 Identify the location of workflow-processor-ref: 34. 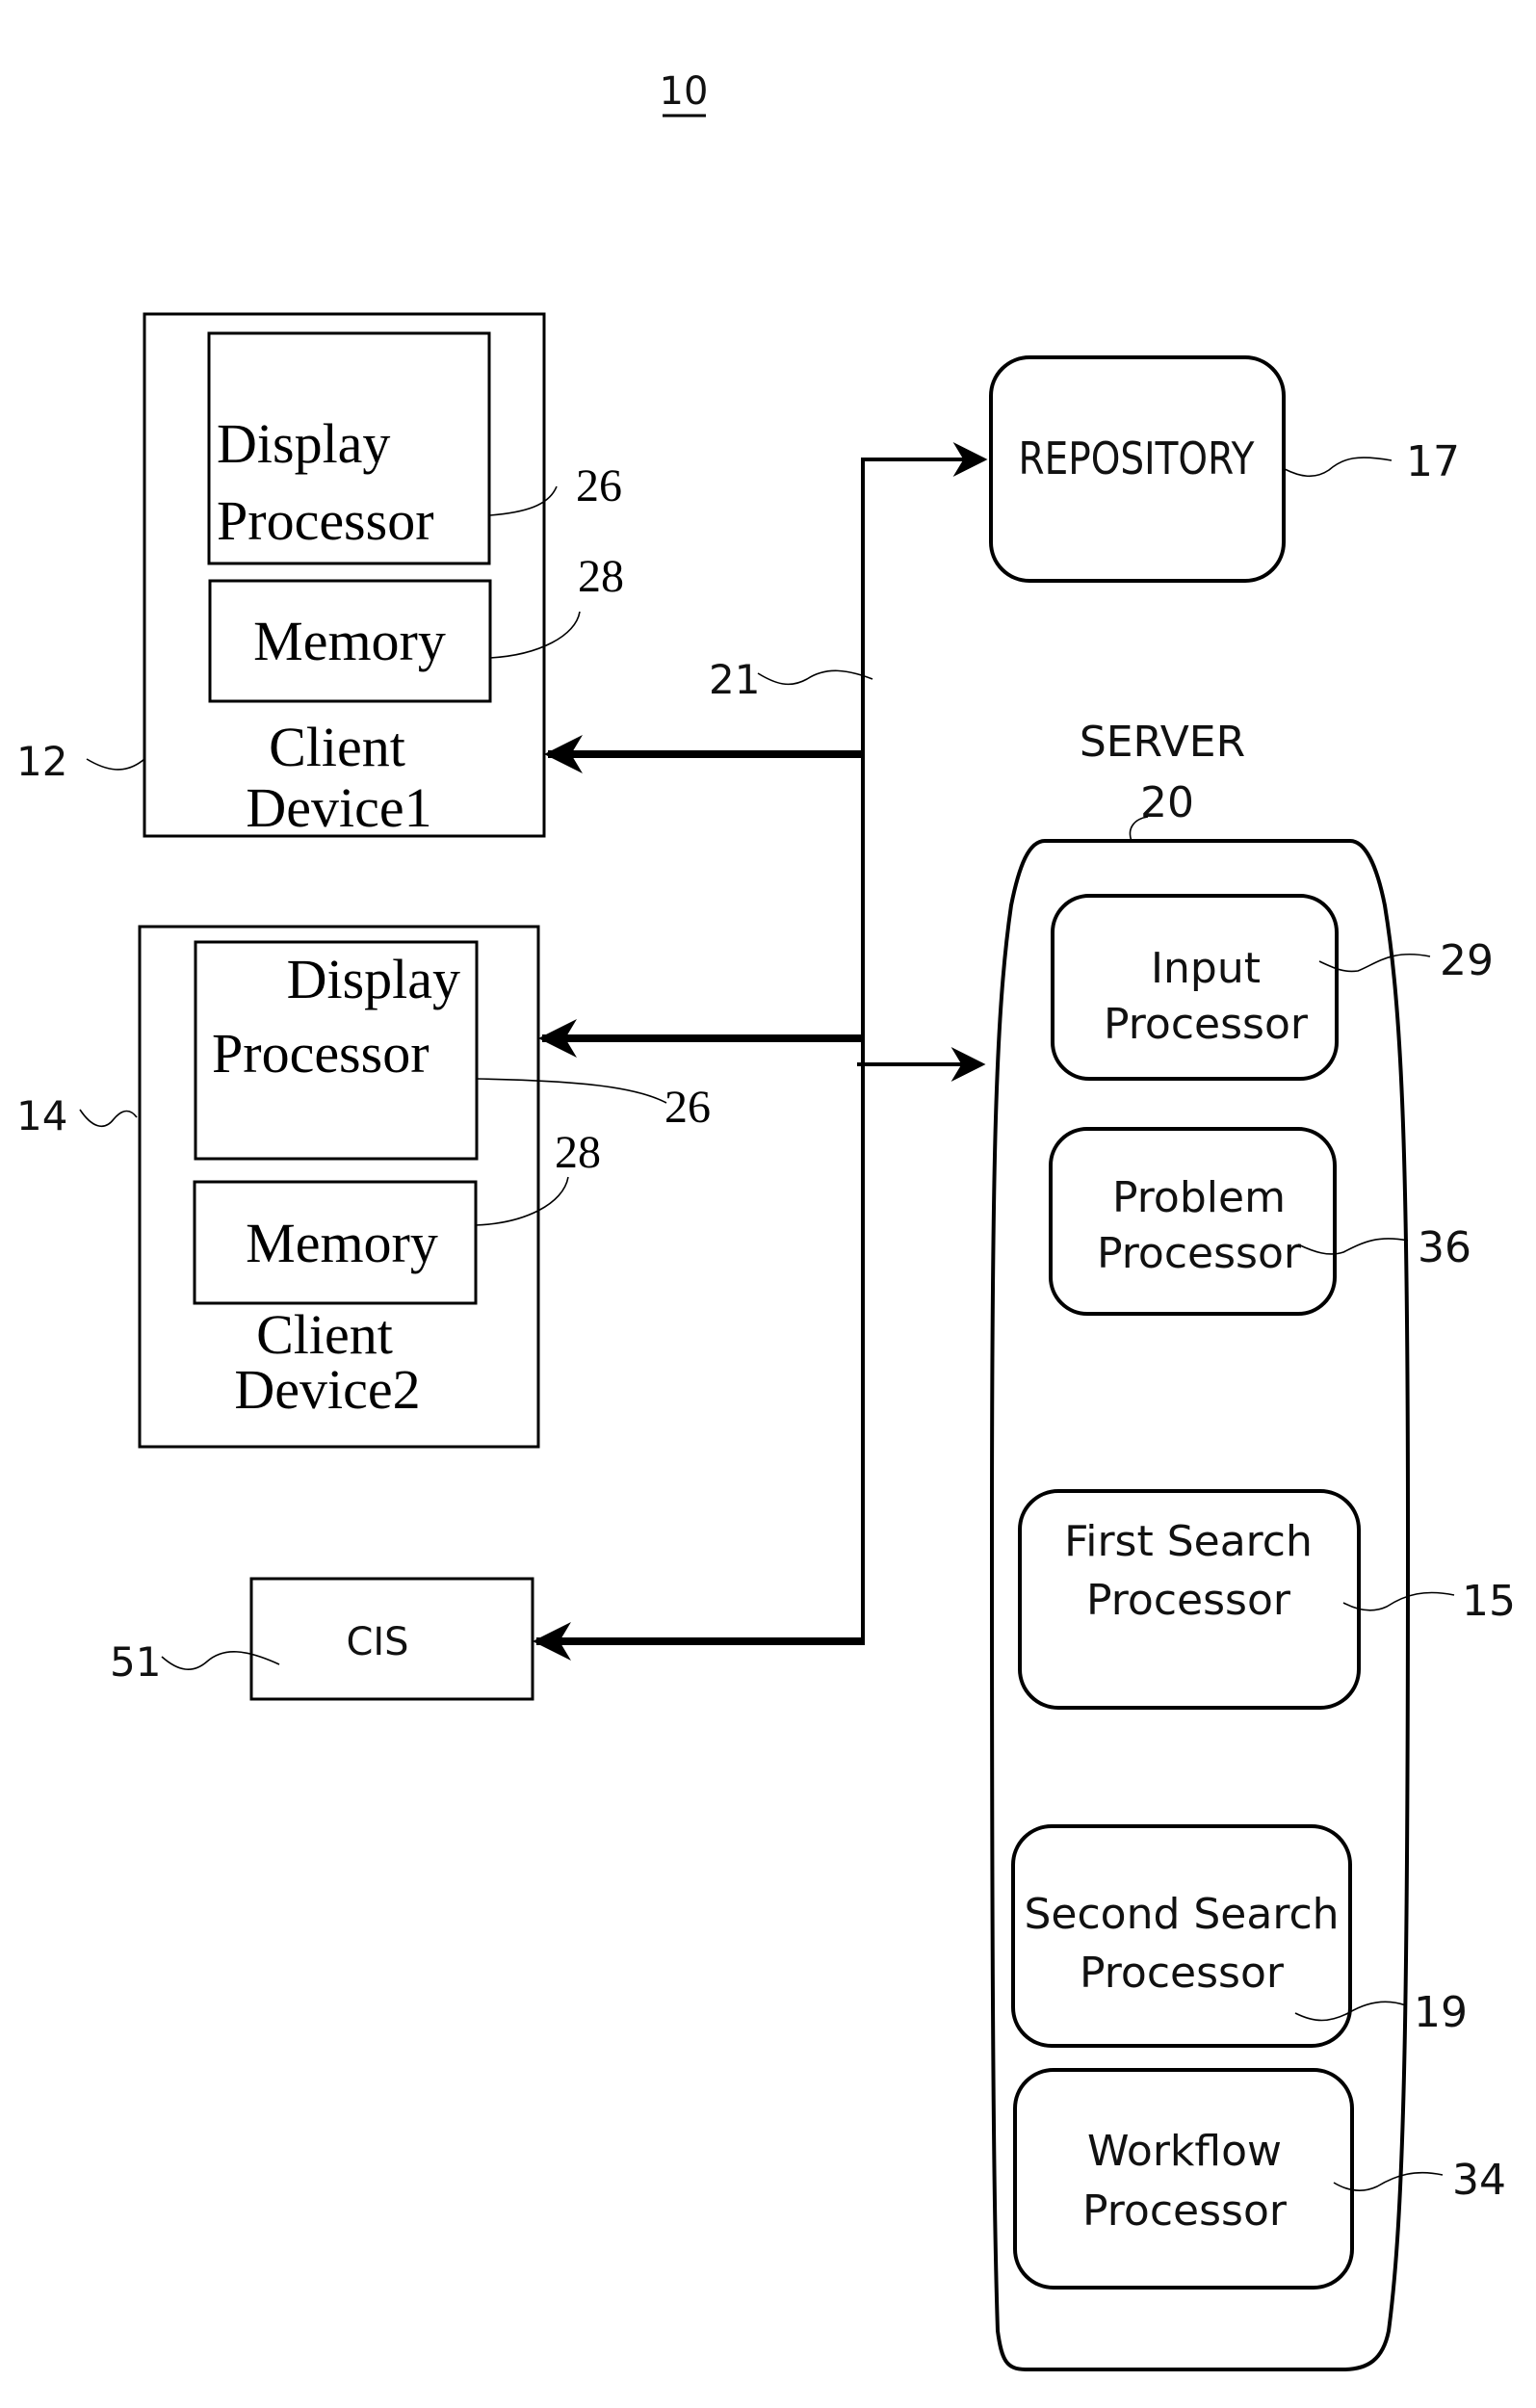
(1479, 2180).